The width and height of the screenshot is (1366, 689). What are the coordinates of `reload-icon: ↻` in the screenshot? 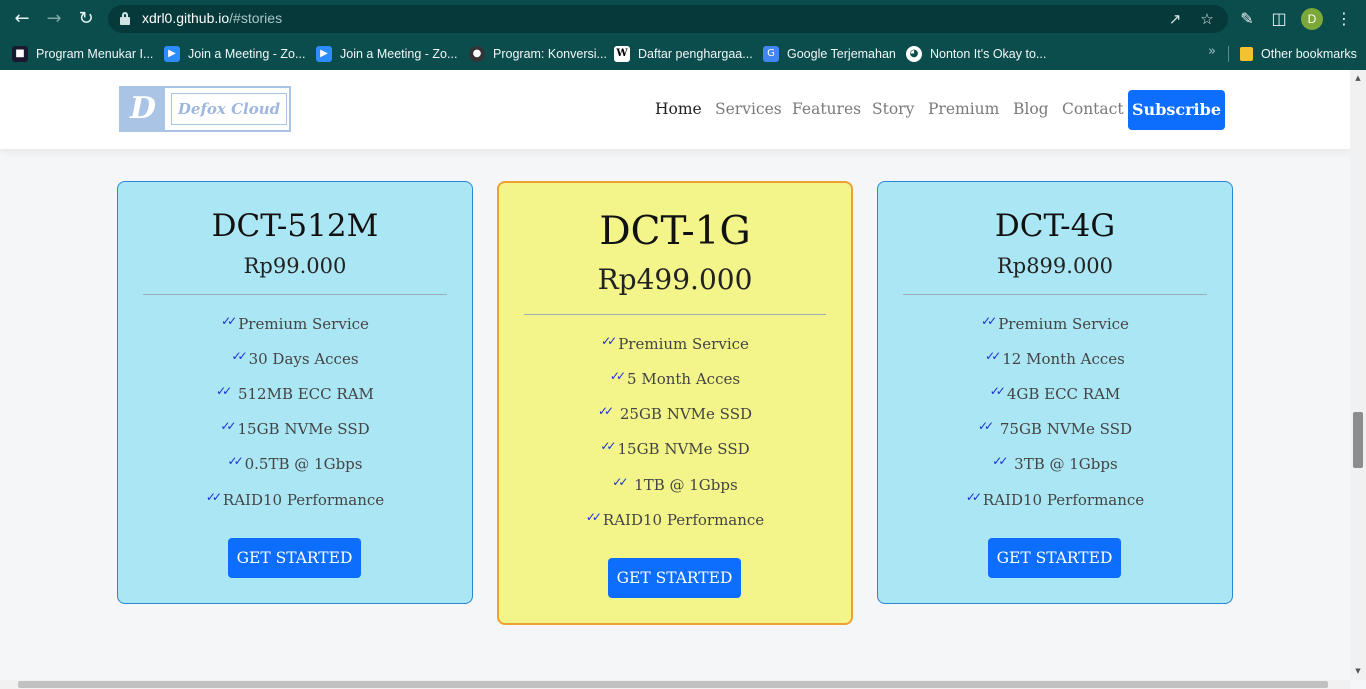 It's located at (86, 19).